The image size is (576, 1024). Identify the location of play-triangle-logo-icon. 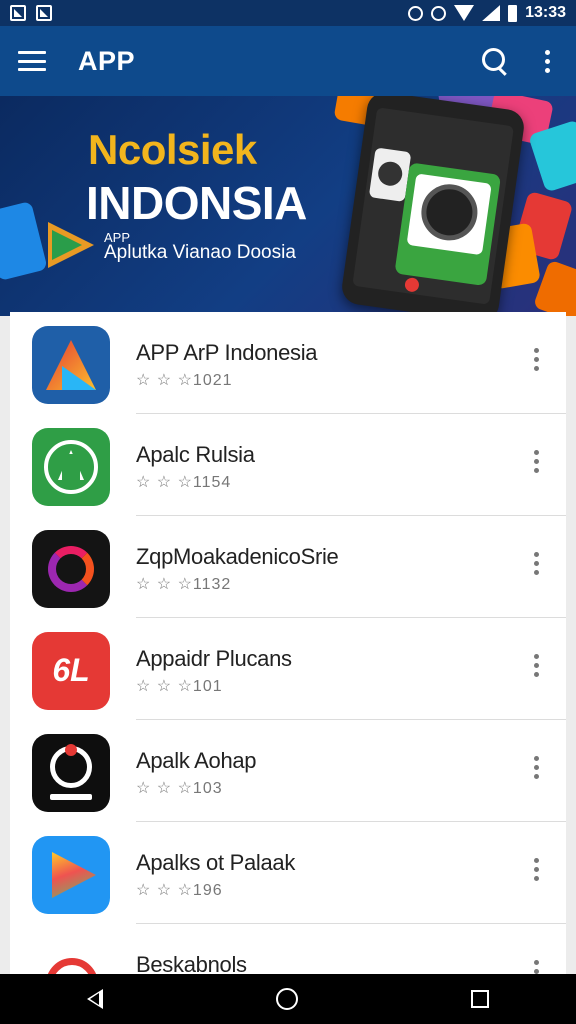
(71, 875).